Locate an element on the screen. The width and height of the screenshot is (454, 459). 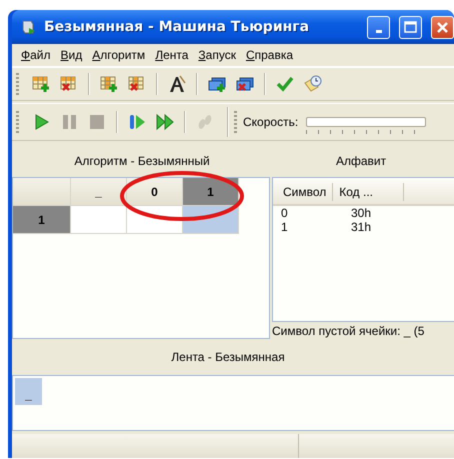
window-title: Безымянная - Машина Тьюринга is located at coordinates (177, 27).